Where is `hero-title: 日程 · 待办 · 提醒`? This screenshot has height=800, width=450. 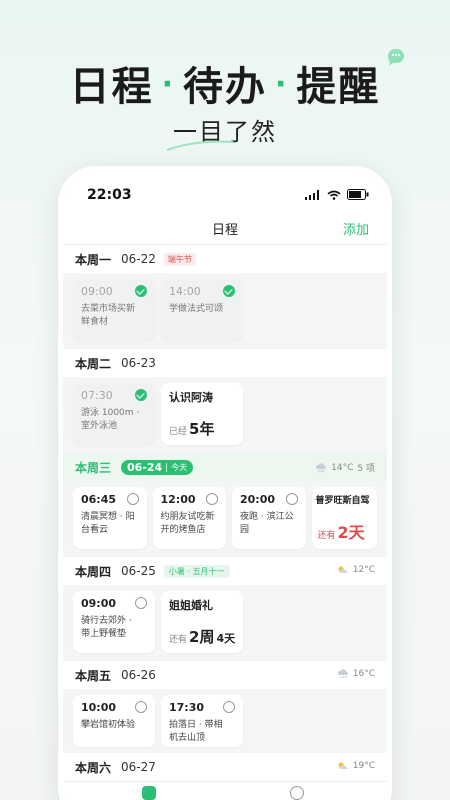
hero-title: 日程 · 待办 · 提醒 is located at coordinates (225, 83).